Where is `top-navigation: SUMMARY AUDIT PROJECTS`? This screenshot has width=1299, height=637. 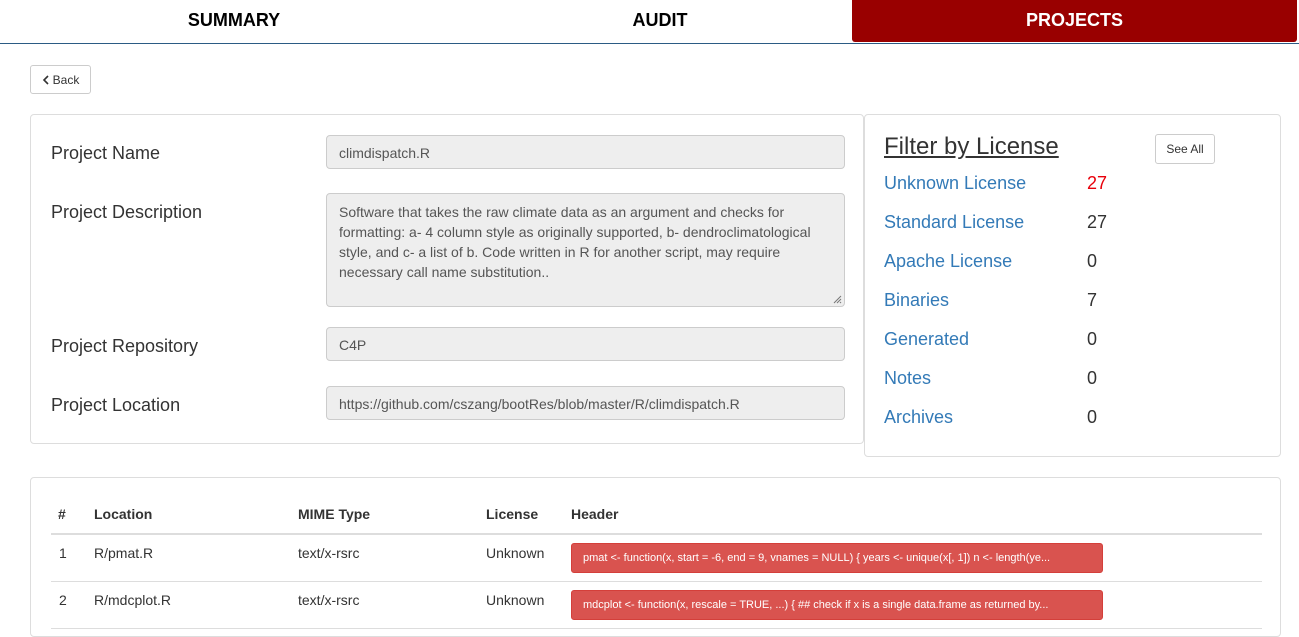 top-navigation: SUMMARY AUDIT PROJECTS is located at coordinates (649, 22).